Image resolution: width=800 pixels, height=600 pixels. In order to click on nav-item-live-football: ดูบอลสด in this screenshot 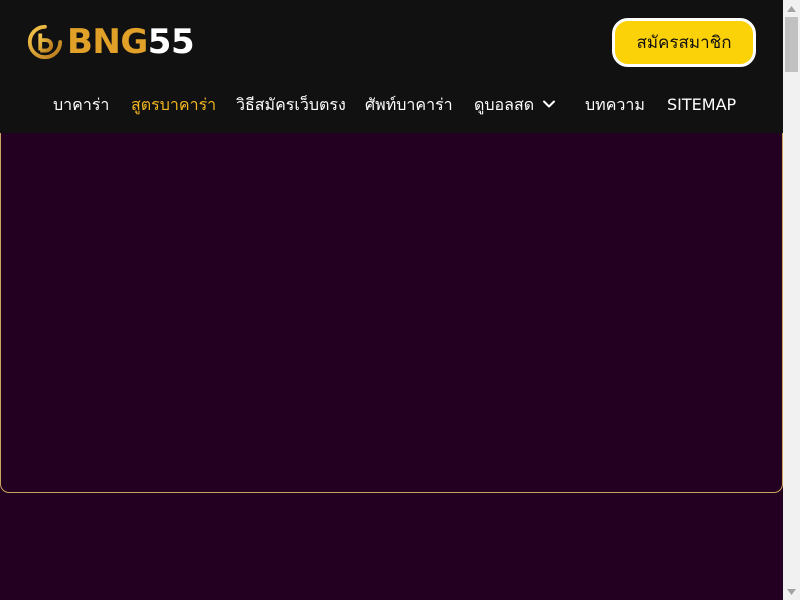, I will do `click(504, 105)`.